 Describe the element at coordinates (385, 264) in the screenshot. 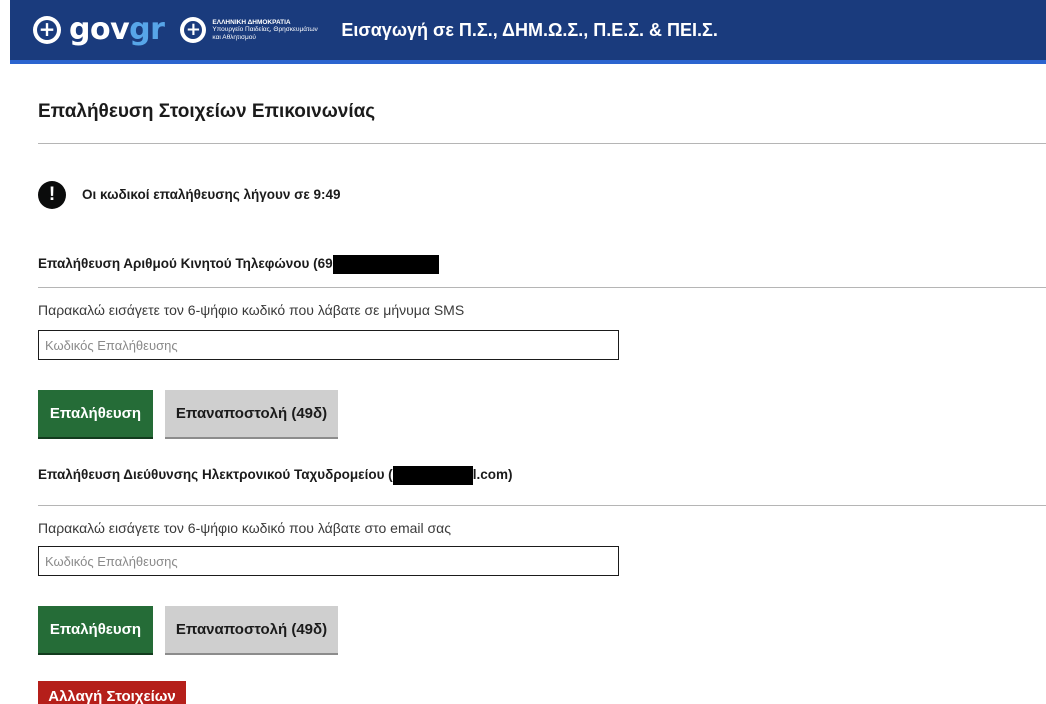

I see `redacted-phone` at that location.